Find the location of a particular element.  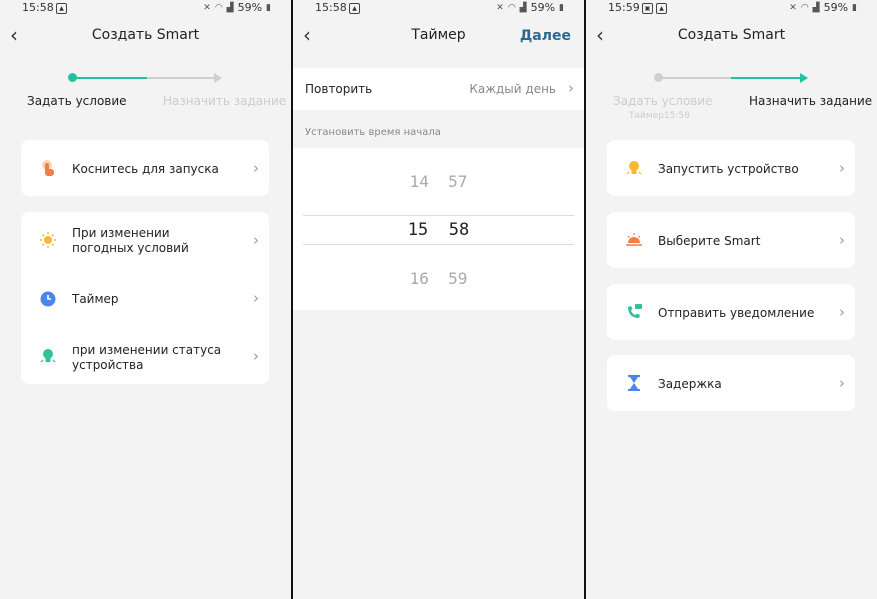

hand-tap-icon is located at coordinates (48, 168).